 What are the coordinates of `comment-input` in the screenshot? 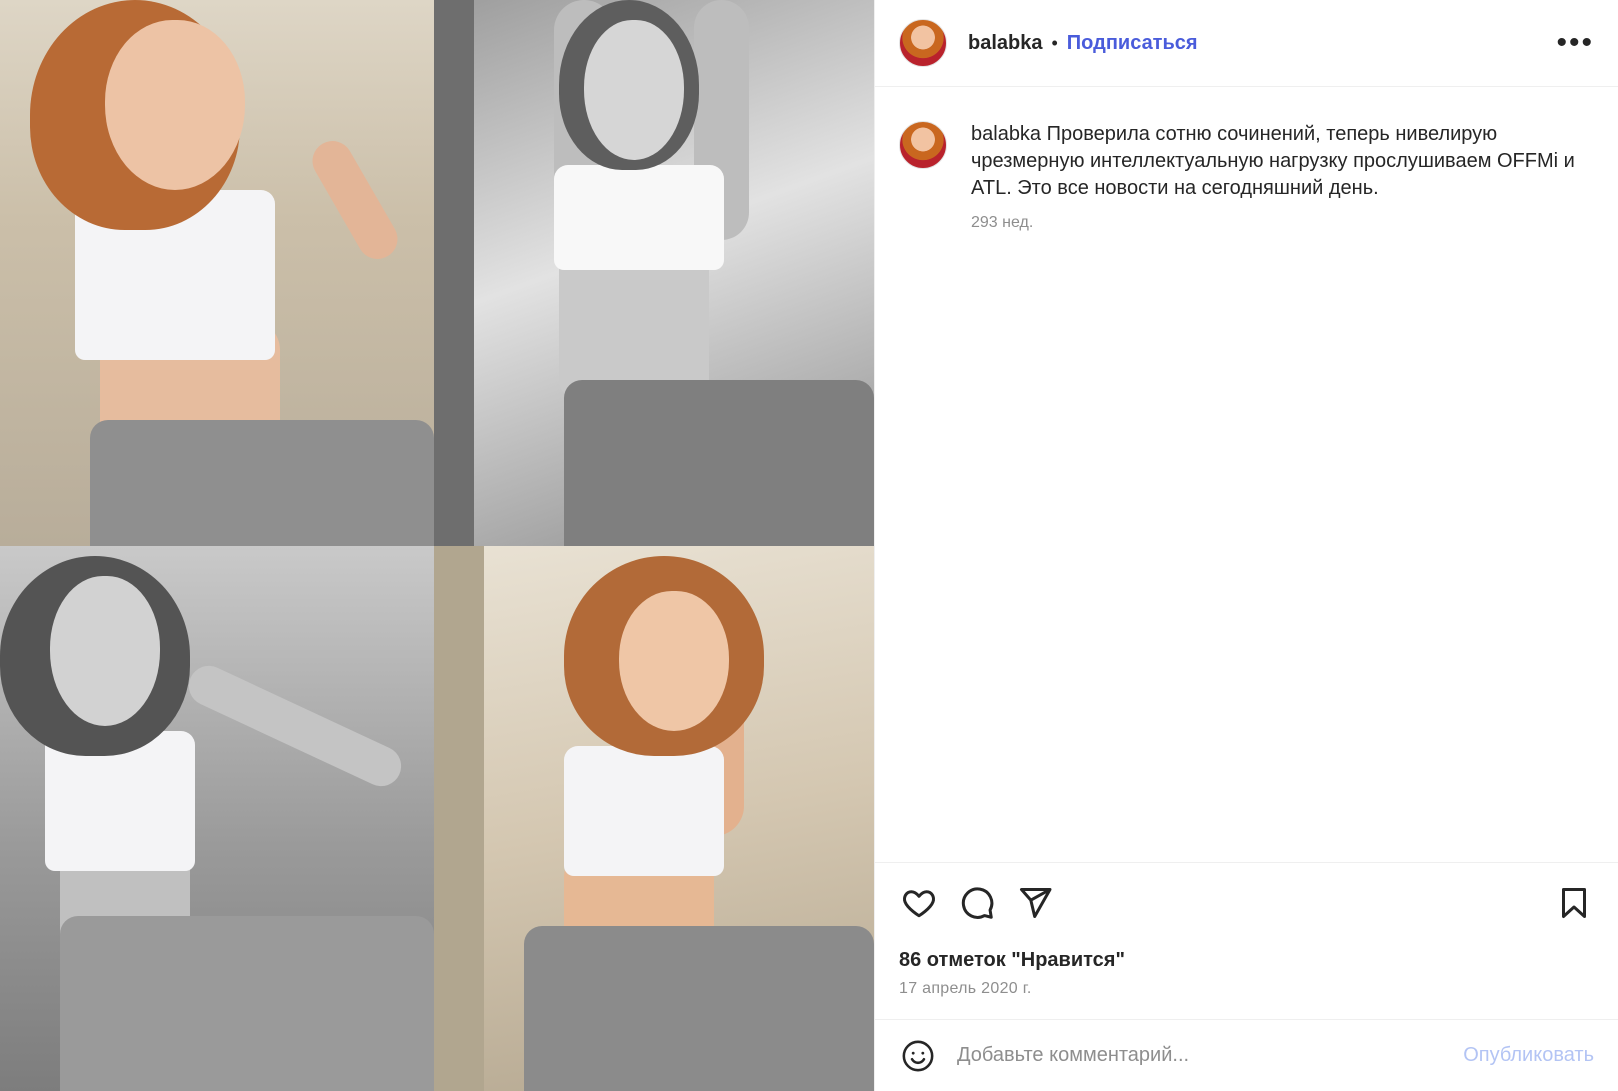 It's located at (1210, 1055).